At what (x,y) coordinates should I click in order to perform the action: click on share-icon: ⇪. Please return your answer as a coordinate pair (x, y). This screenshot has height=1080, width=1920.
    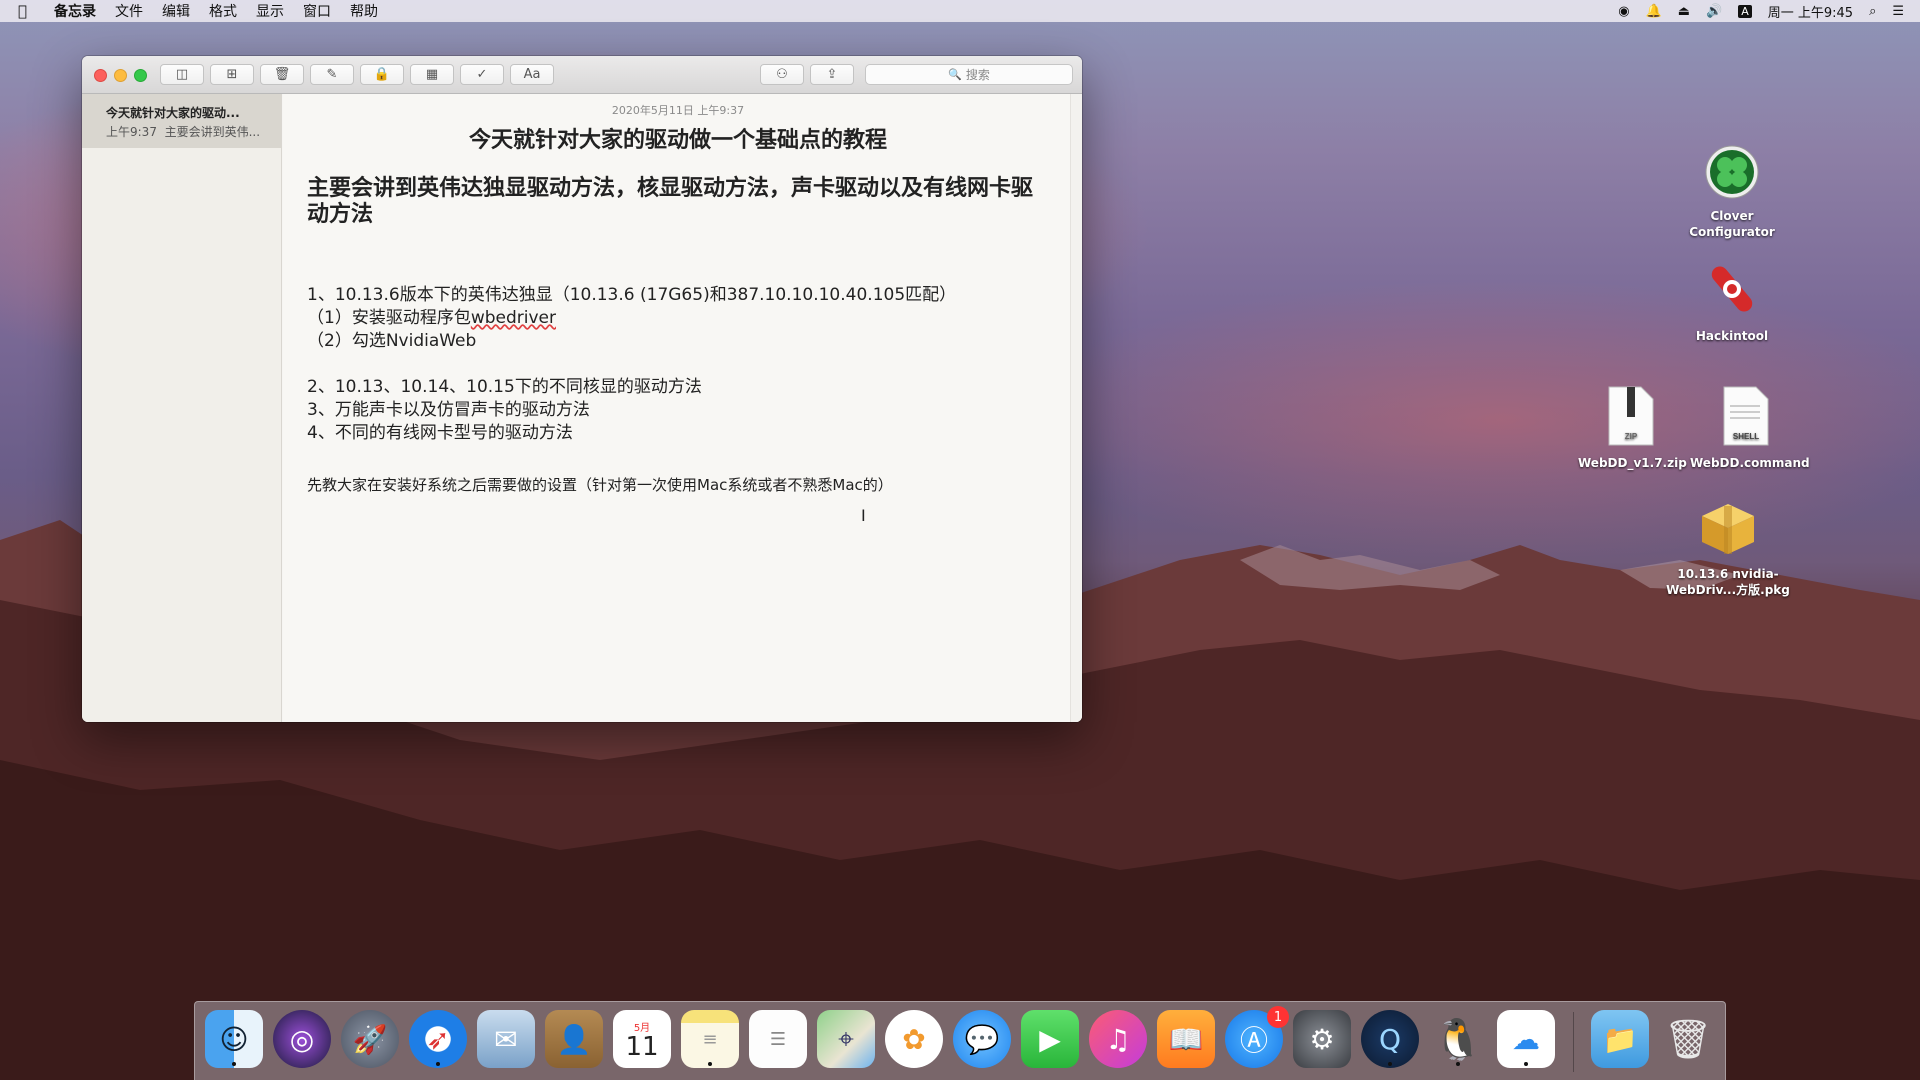
    Looking at the image, I should click on (832, 74).